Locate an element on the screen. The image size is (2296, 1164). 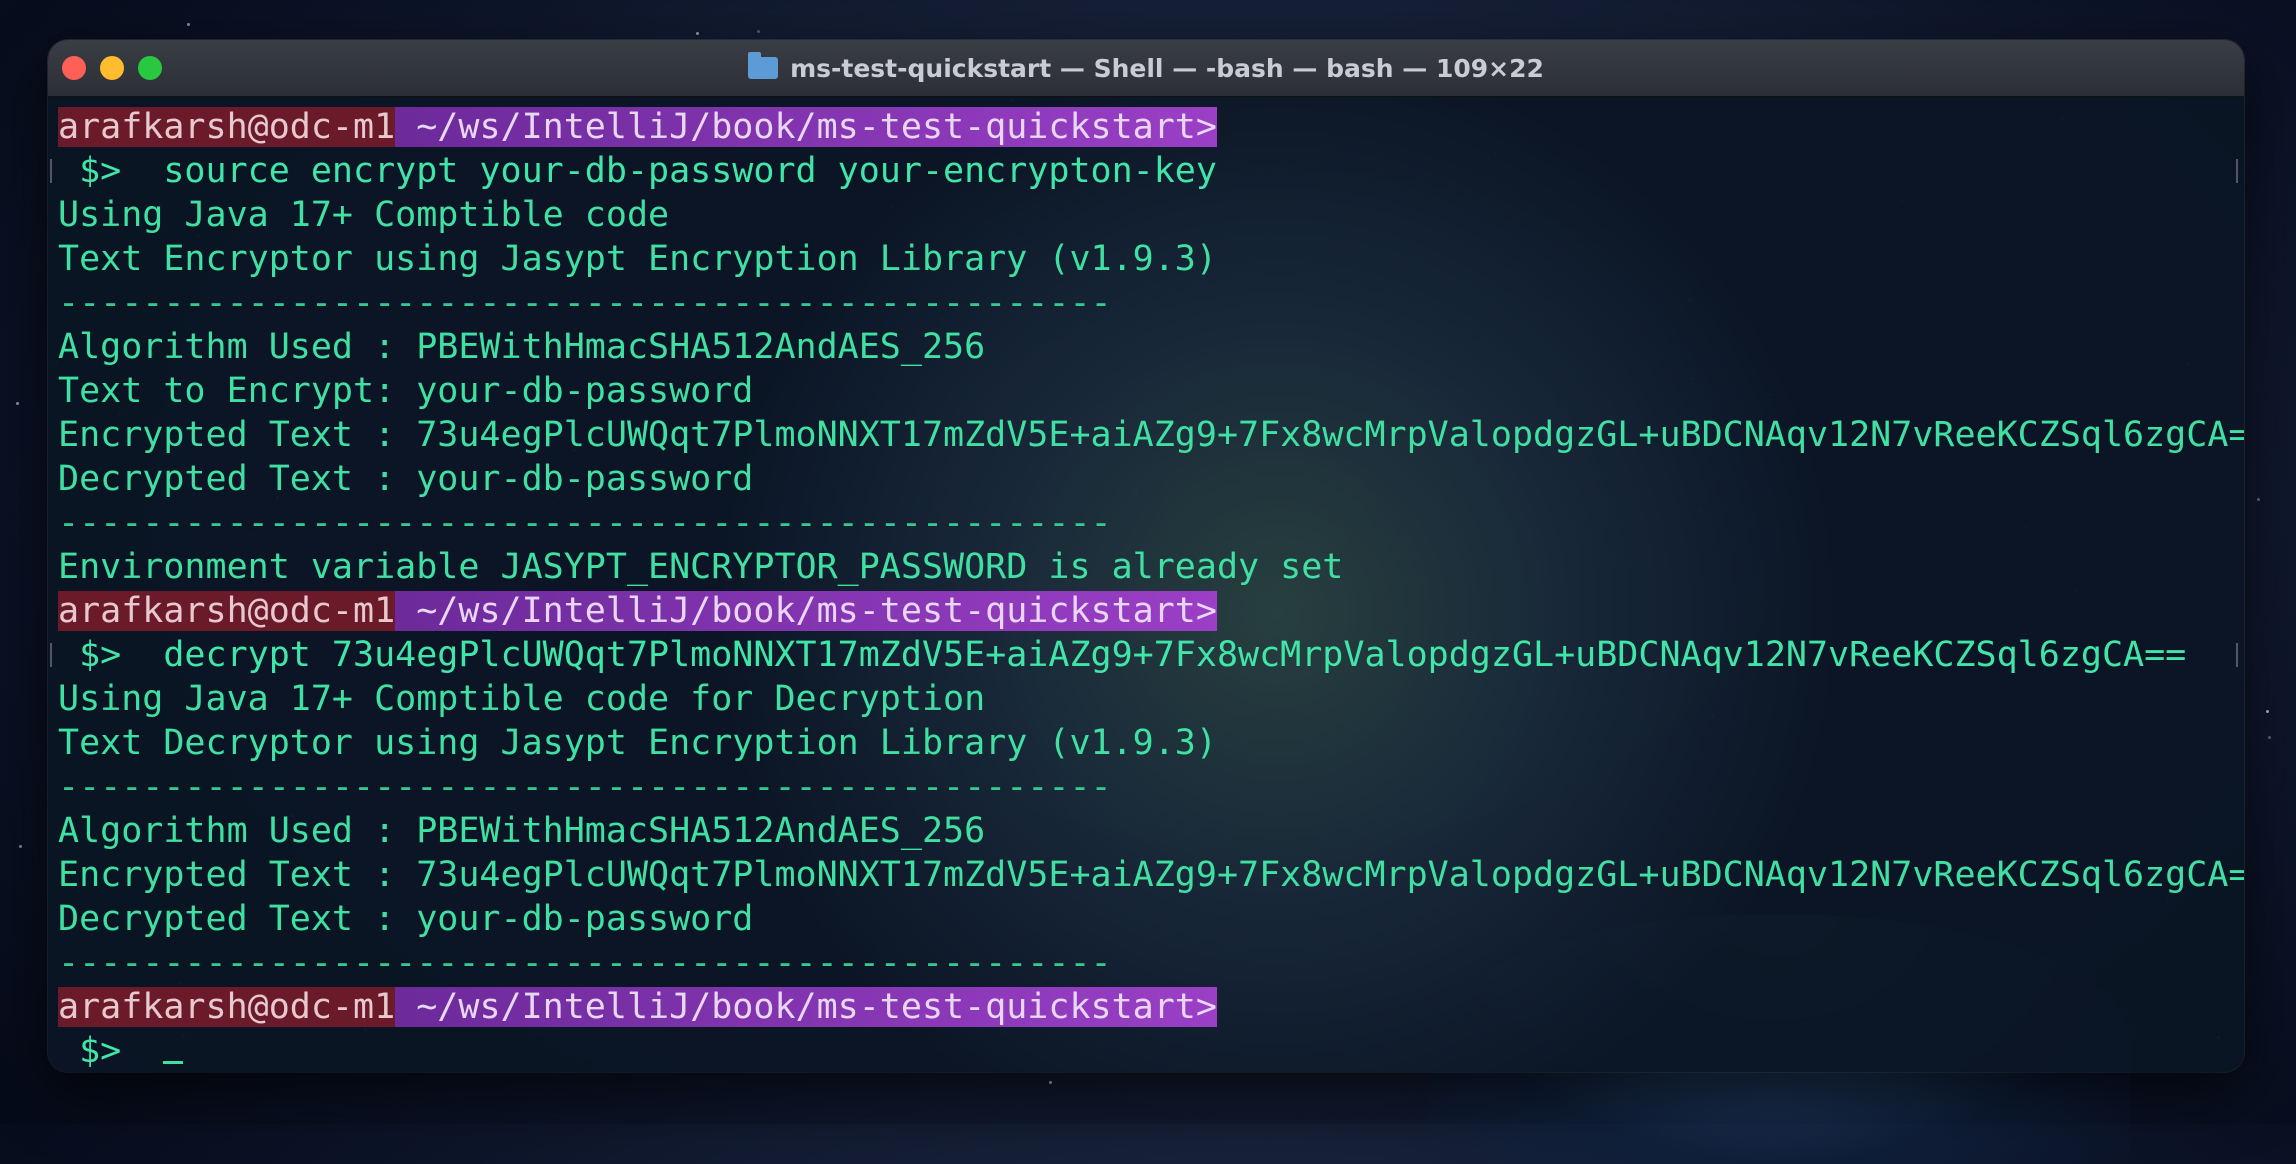
minimize-button is located at coordinates (112, 68).